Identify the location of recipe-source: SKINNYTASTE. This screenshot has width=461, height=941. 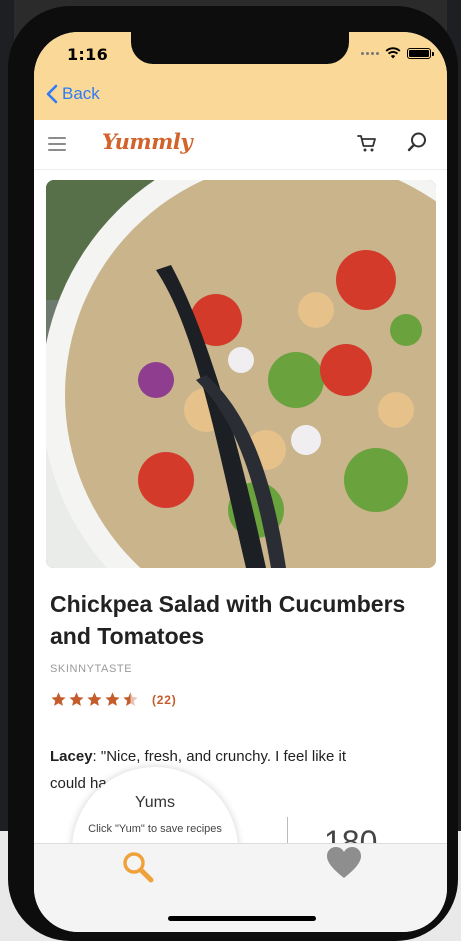
(91, 669).